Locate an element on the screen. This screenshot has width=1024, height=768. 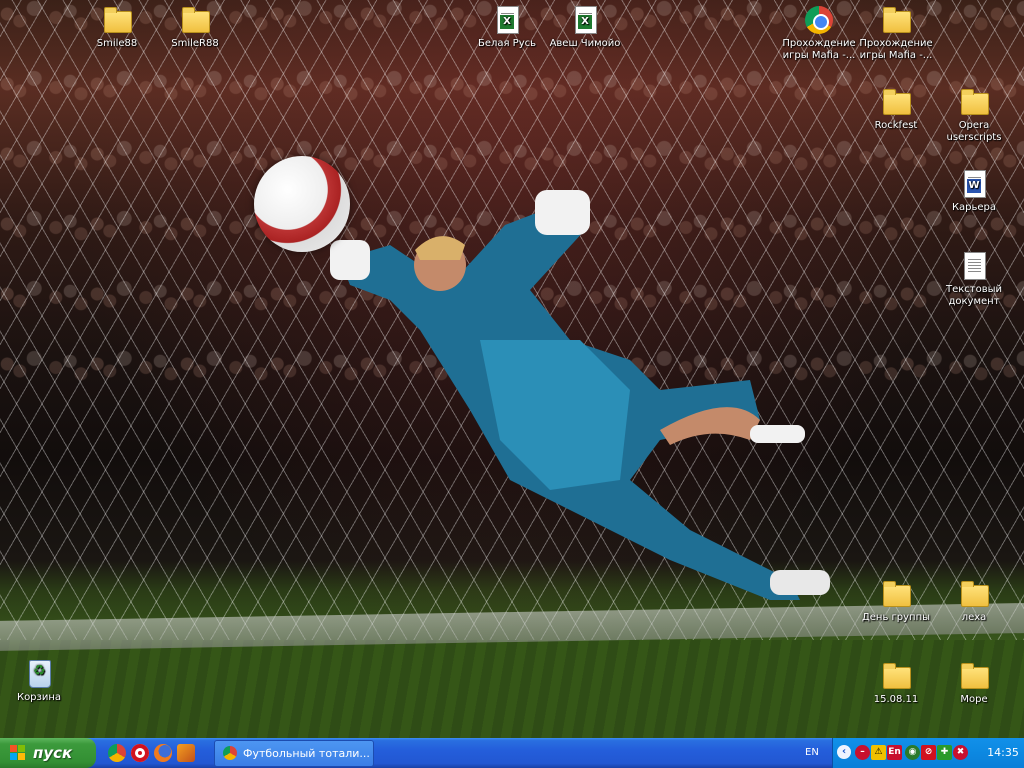
desktop-icon-label: Rockfest is located at coordinates (896, 125).